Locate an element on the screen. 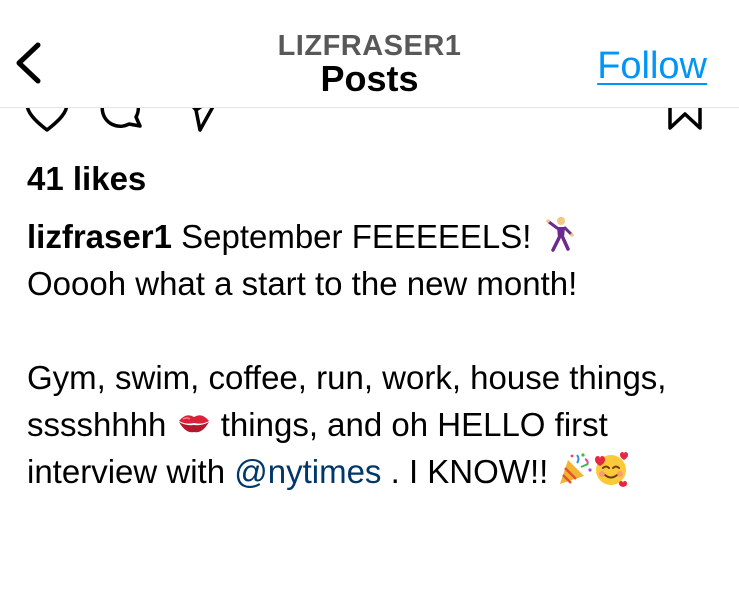  kiss-lips-emoji-icon is located at coordinates (194, 422).